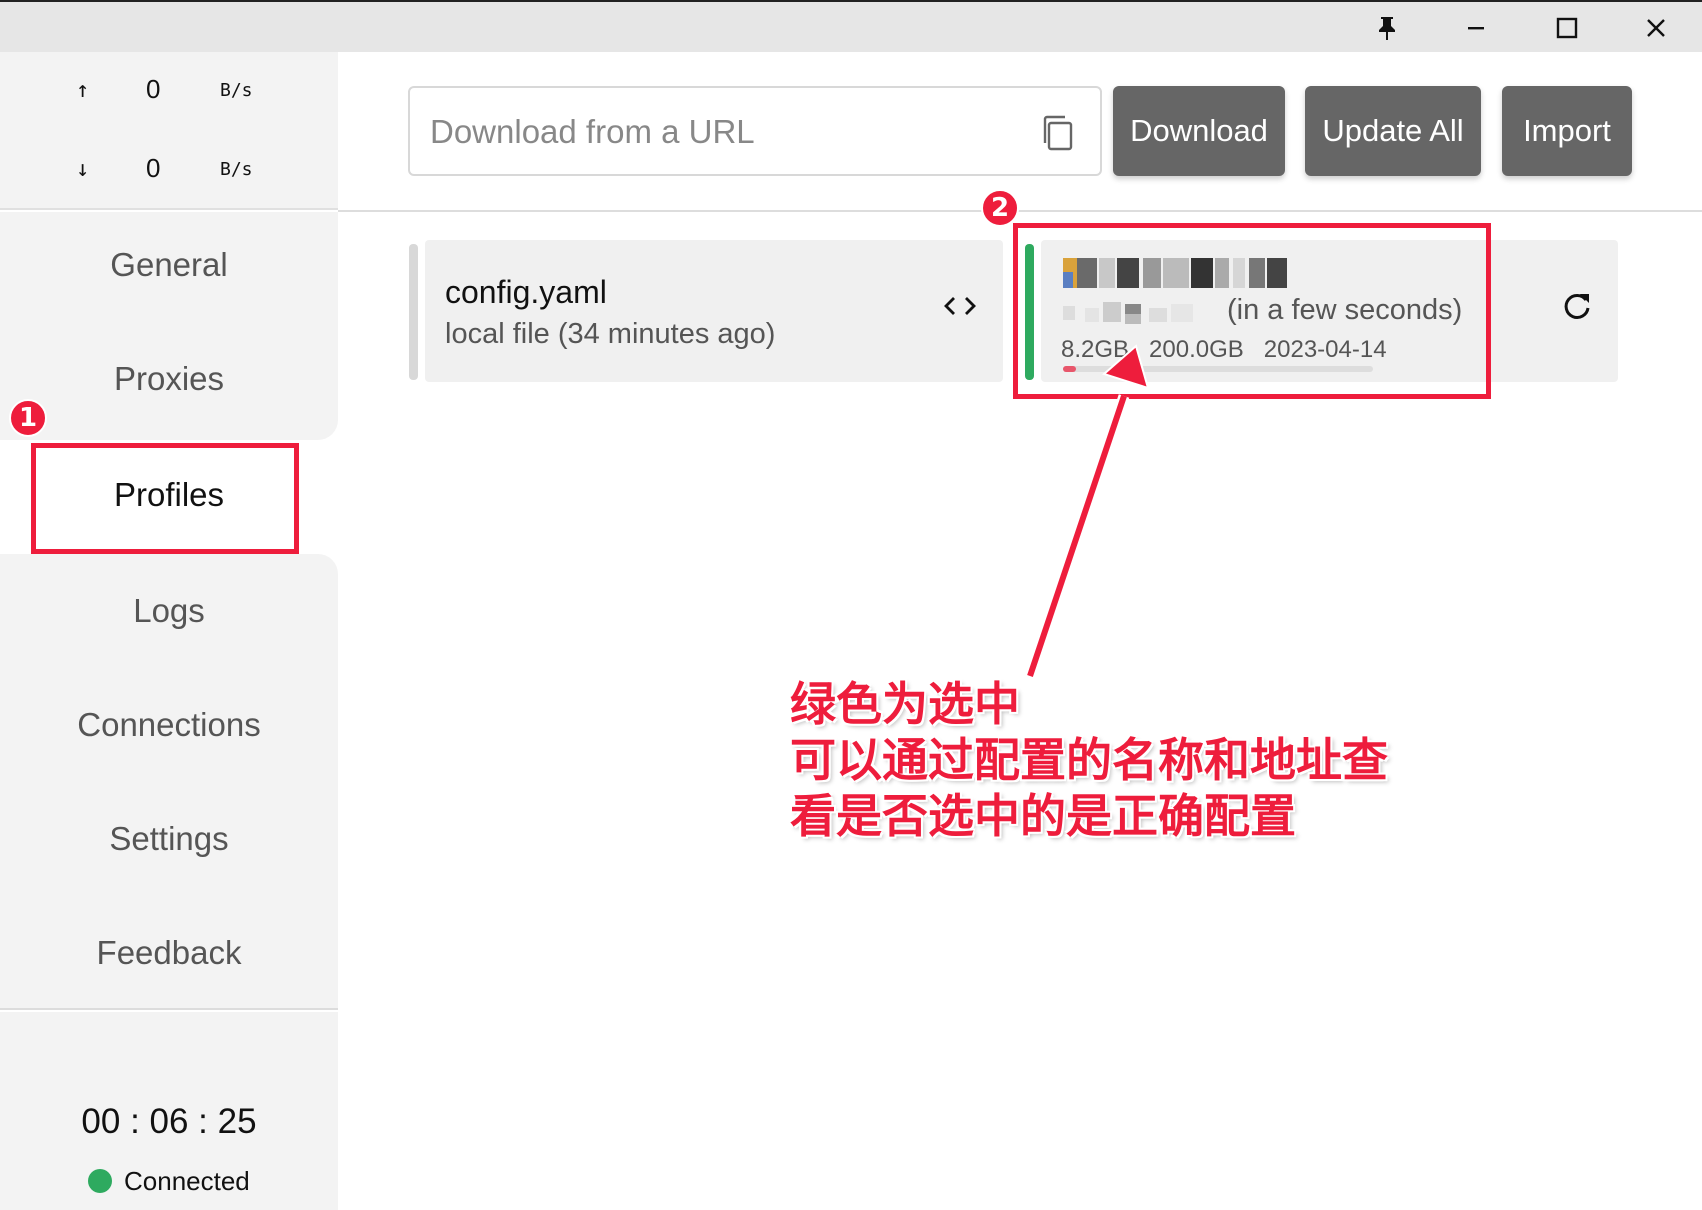 Image resolution: width=1702 pixels, height=1210 pixels. What do you see at coordinates (1577, 307) in the screenshot?
I see `refresh-icon` at bounding box center [1577, 307].